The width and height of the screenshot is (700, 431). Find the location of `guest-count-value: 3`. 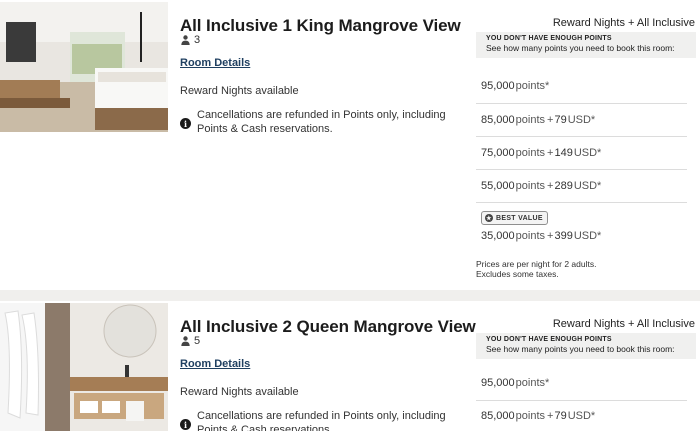

guest-count-value: 3 is located at coordinates (197, 40).